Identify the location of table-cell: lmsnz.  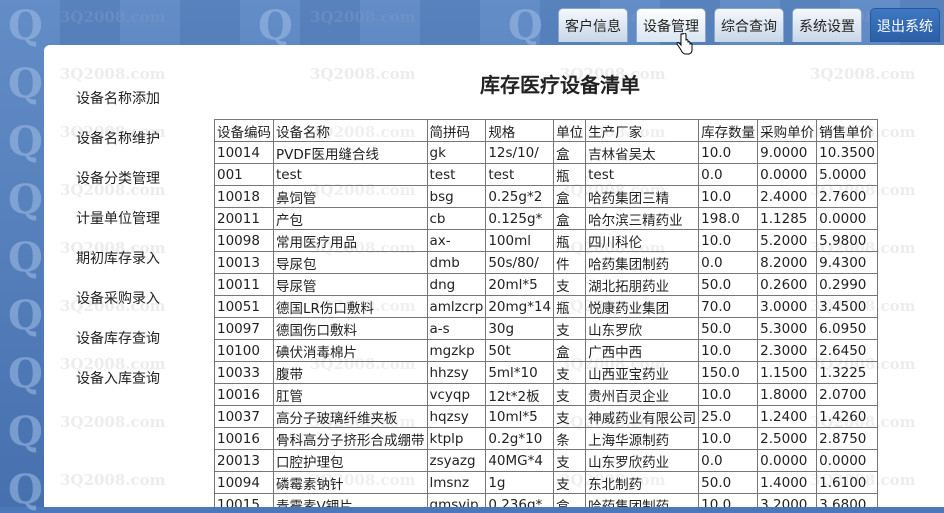
(456, 482).